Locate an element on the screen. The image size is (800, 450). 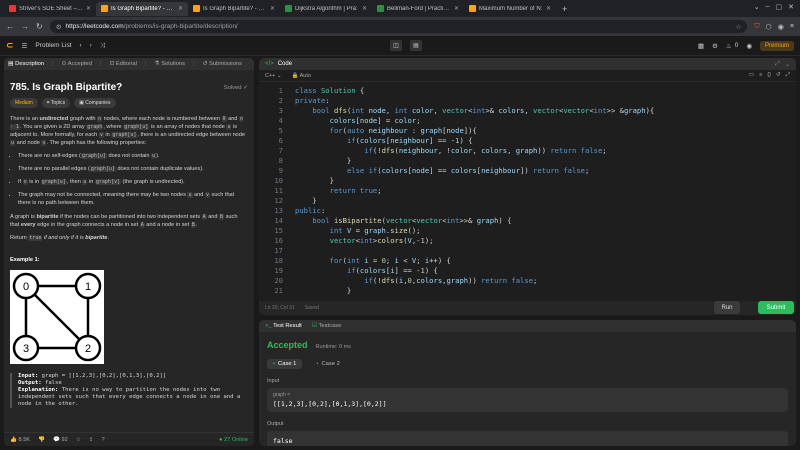
browser-tab: Is Graph Bipartite? - Lee: ✕ is located at coordinates (234, 9).